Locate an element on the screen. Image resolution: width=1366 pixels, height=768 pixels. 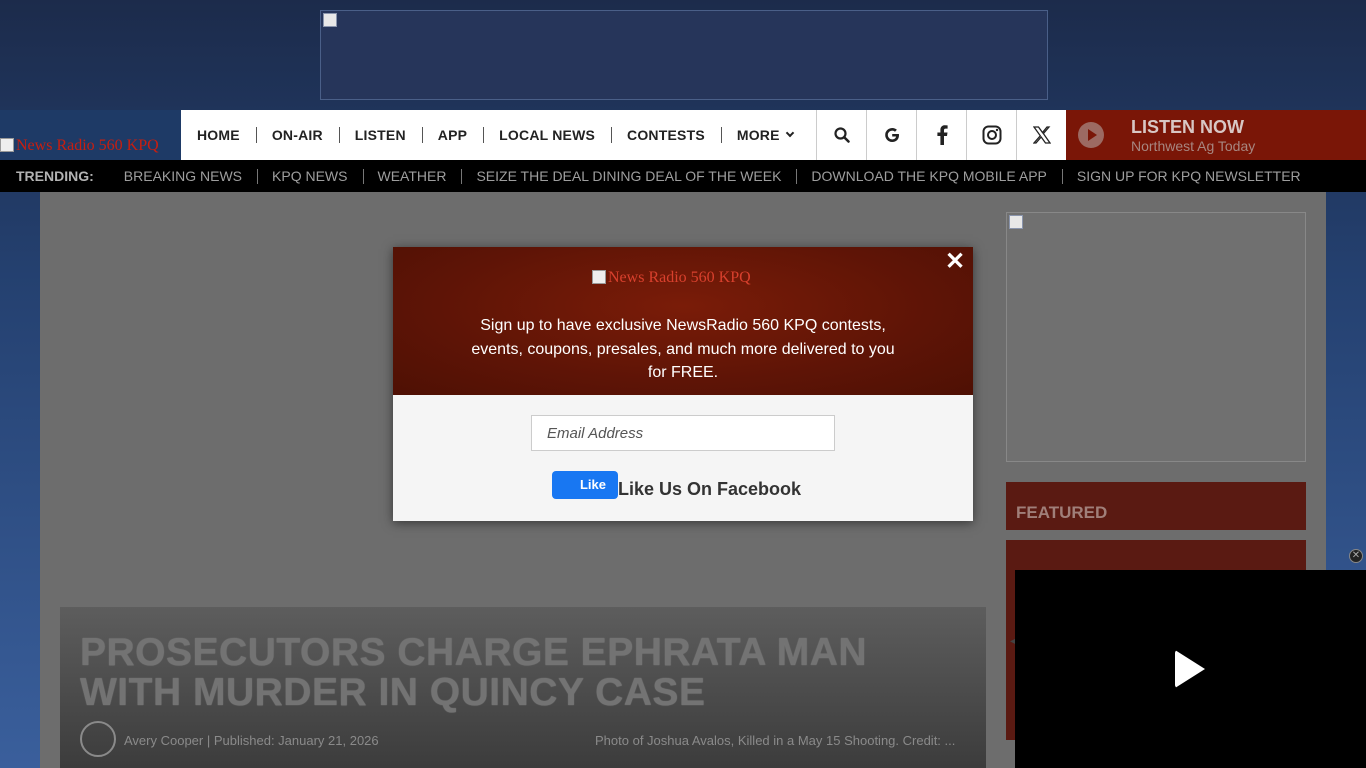
nav-app: APP is located at coordinates (452, 135).